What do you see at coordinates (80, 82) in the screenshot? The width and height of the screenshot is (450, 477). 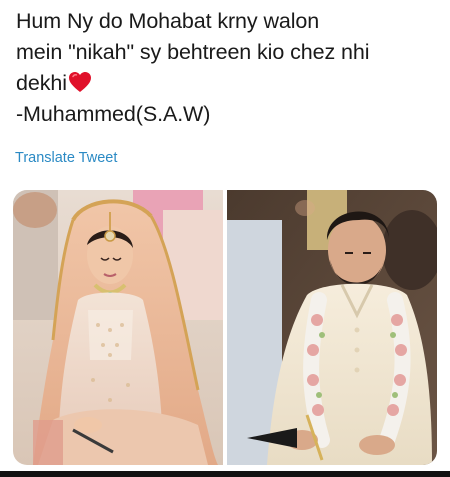 I see `red-heart-icon` at bounding box center [80, 82].